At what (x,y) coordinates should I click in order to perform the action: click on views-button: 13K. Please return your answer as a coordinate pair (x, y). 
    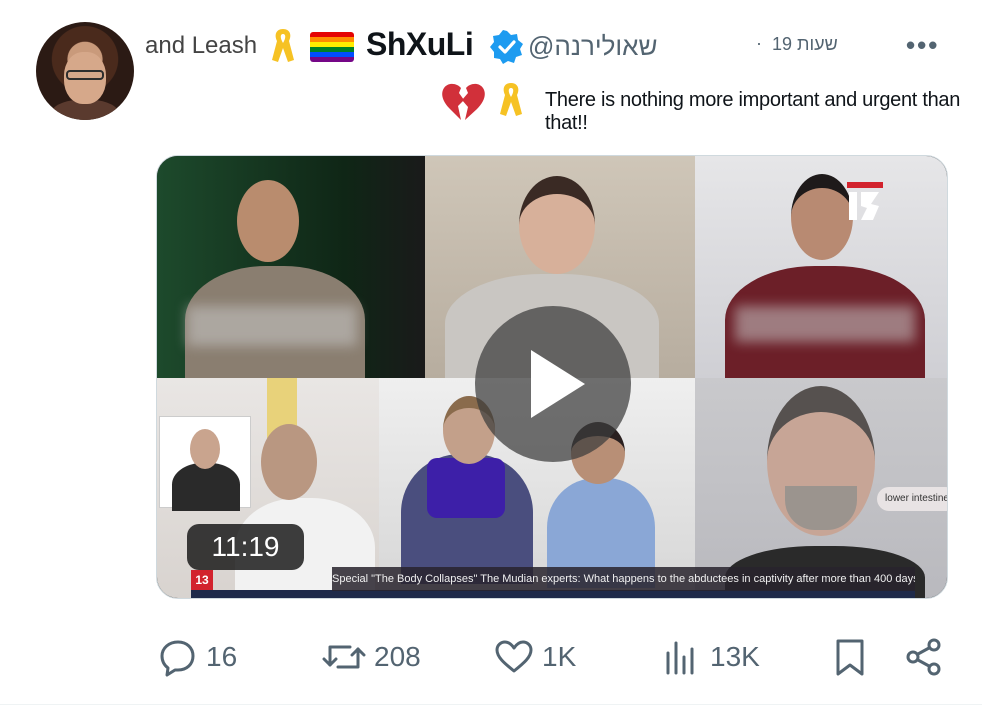
    Looking at the image, I should click on (711, 657).